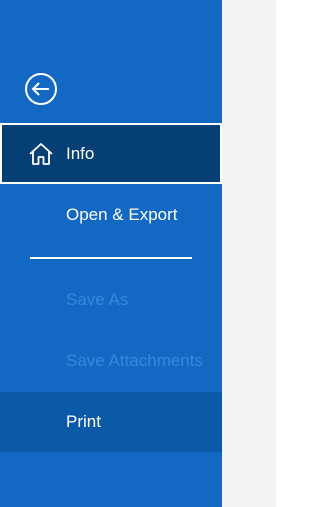 The height and width of the screenshot is (507, 320). I want to click on nav-item-open-export: Open & Export, so click(111, 215).